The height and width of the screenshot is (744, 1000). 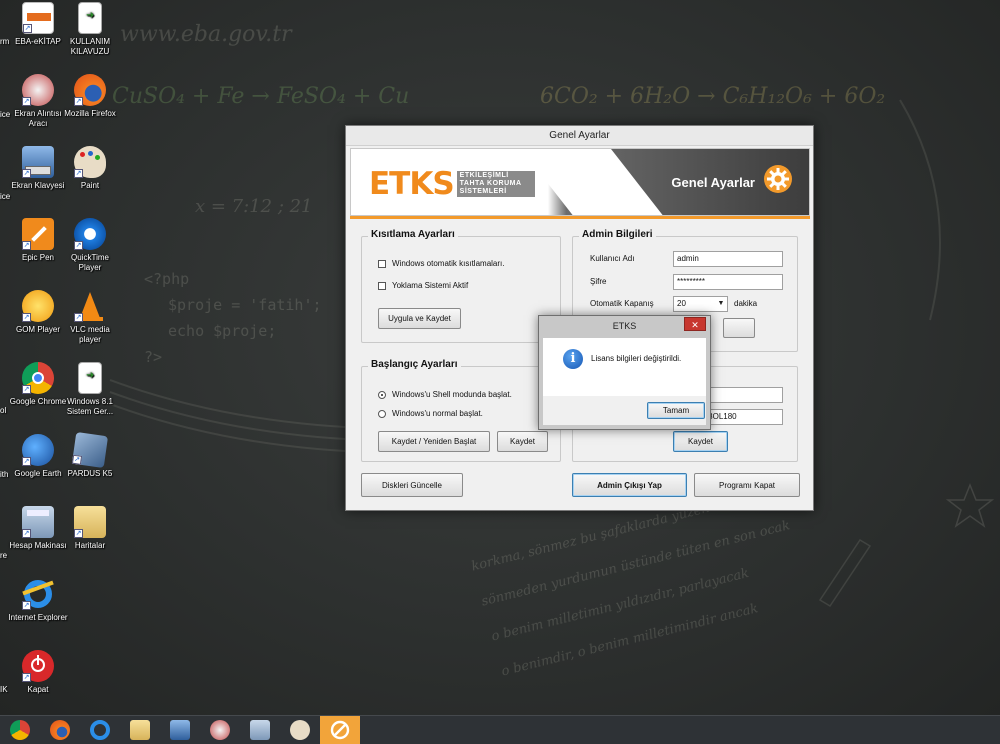 What do you see at coordinates (412, 485) in the screenshot?
I see `update-disks-button: Diskleri Güncelle` at bounding box center [412, 485].